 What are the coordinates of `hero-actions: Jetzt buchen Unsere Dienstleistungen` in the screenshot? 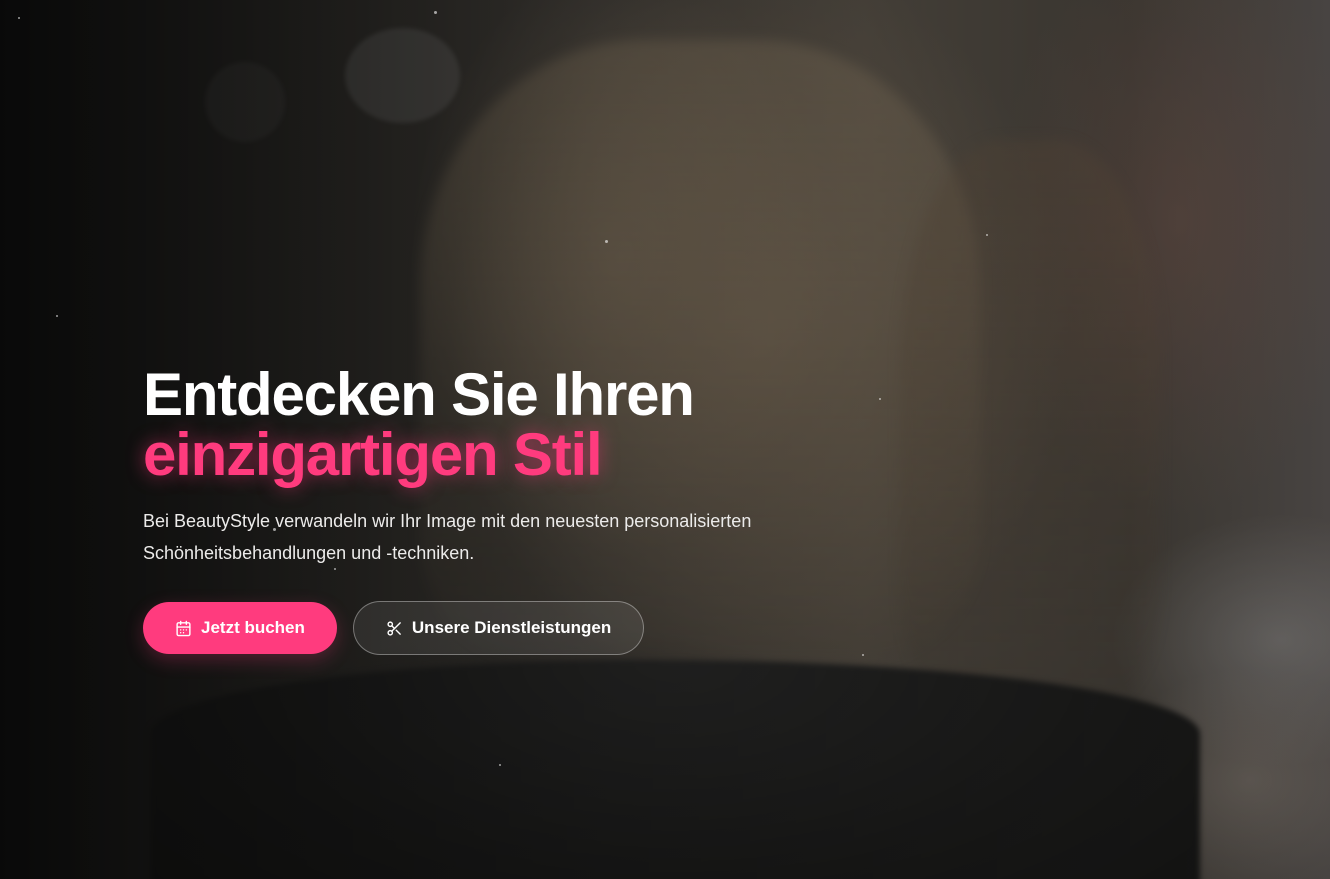 It's located at (523, 628).